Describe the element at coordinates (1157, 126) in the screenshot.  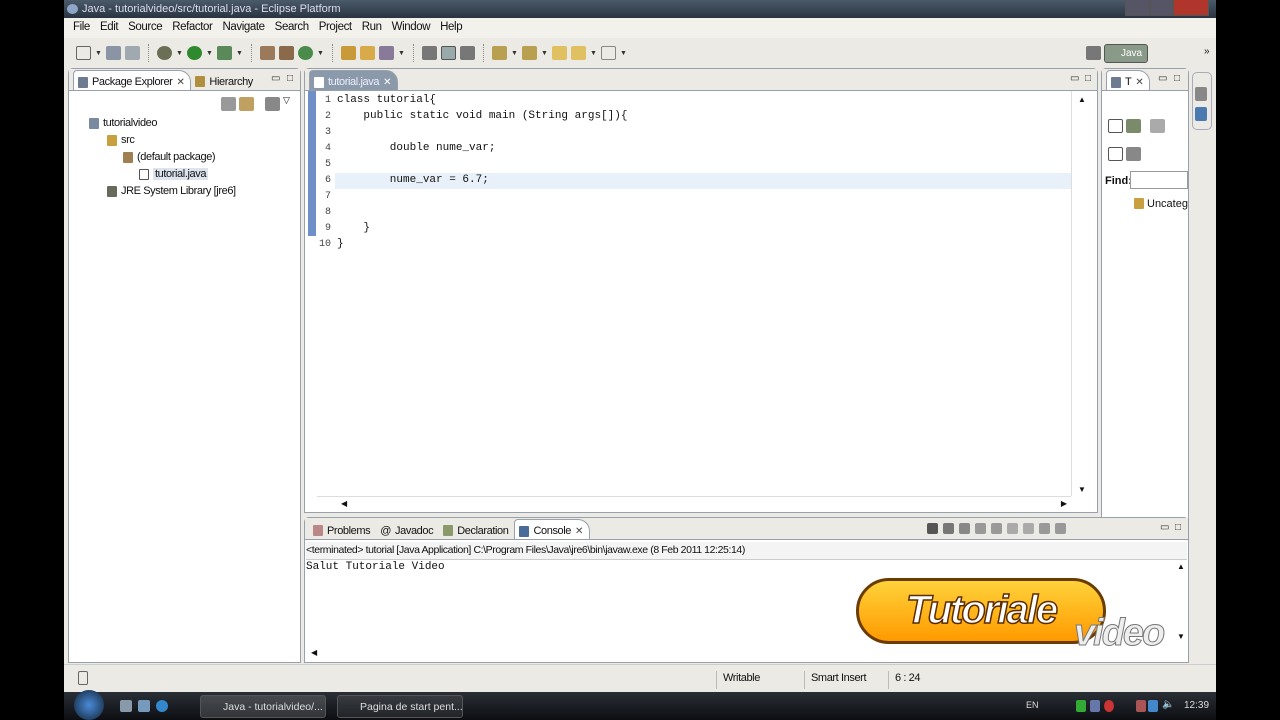
I see `categorize-icon` at that location.